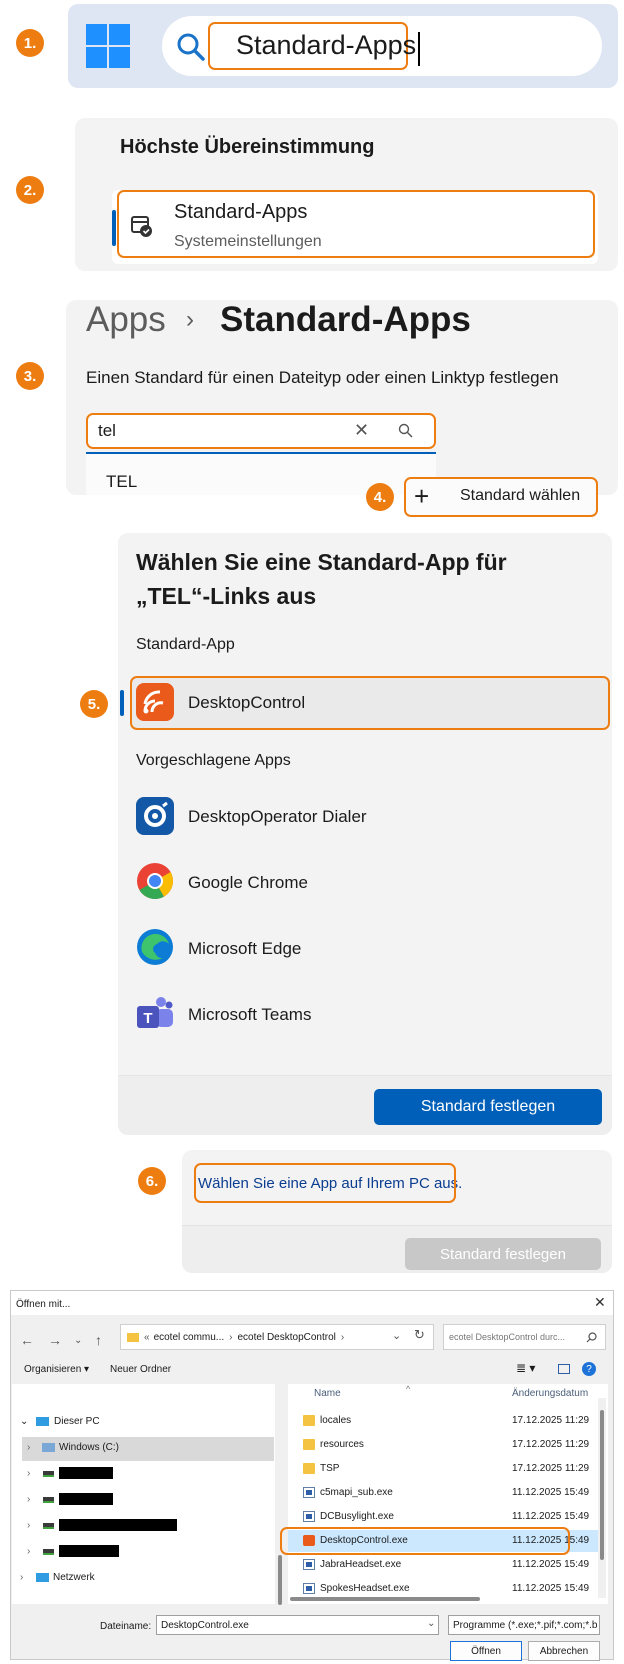 This screenshot has width=624, height=1664. I want to click on organize-menu: Organisieren ▾, so click(56, 1369).